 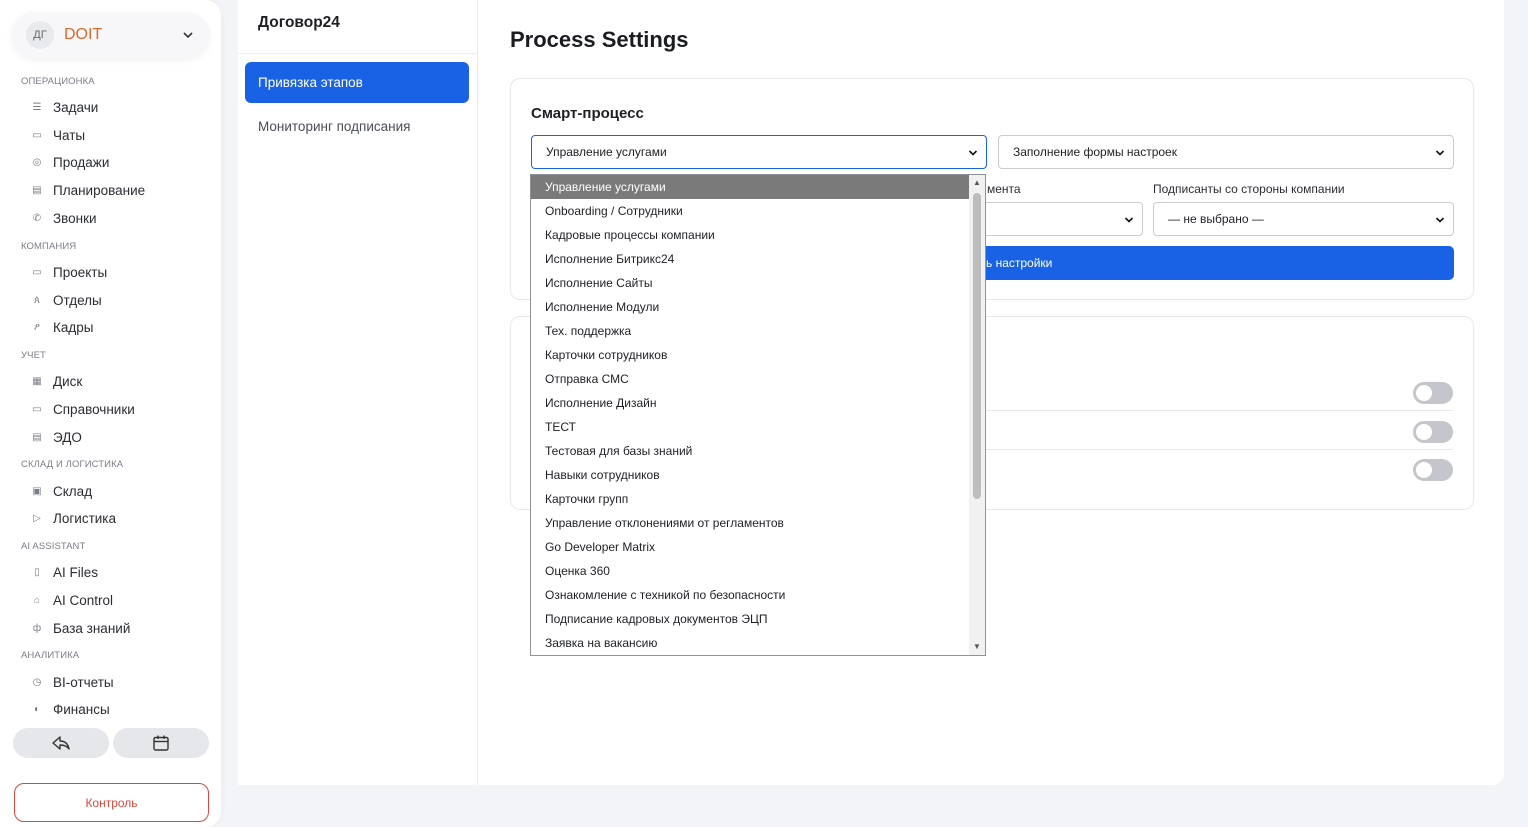 I want to click on card-title: Смарт-процесс, so click(x=587, y=113).